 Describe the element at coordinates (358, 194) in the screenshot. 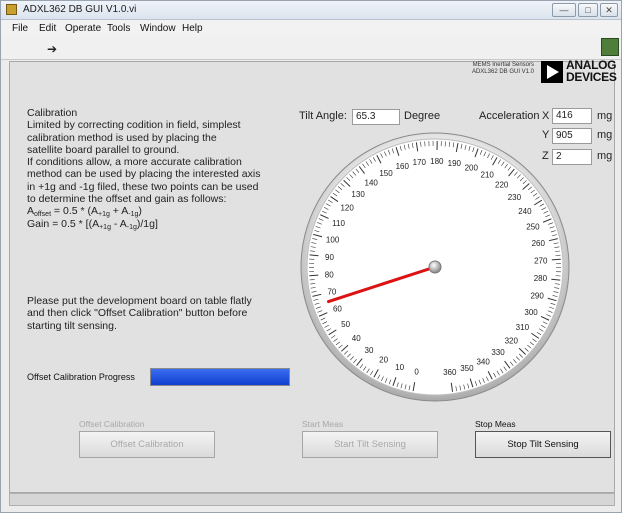

I see `gauge-tick-label: 130` at that location.